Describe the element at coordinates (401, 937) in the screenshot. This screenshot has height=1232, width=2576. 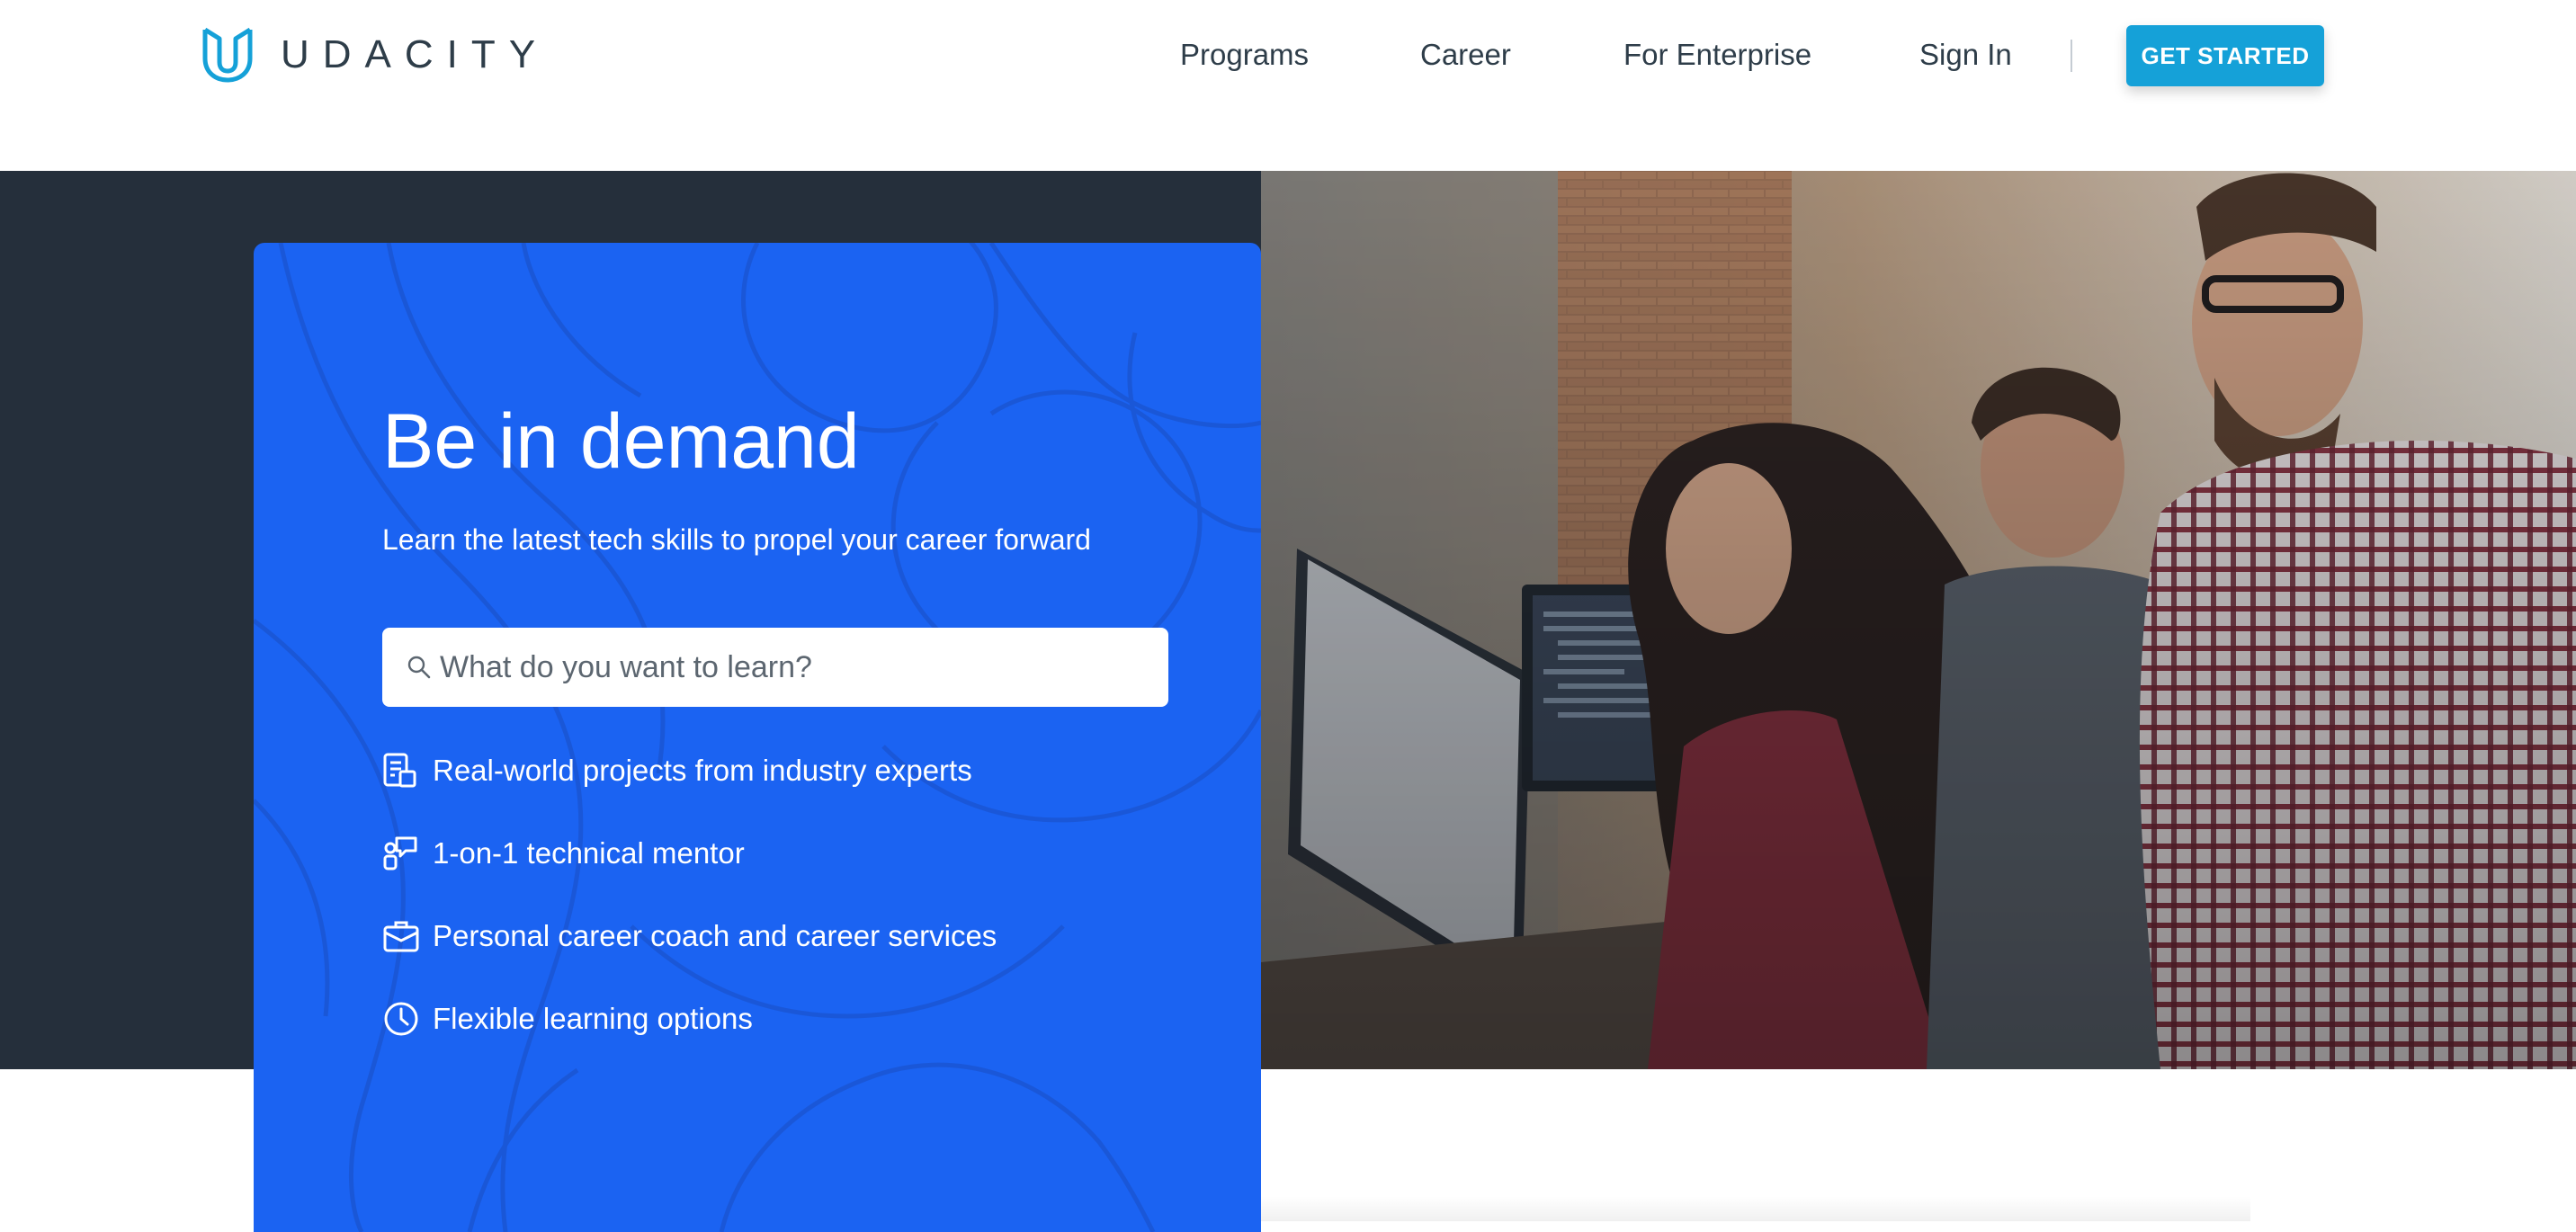
I see `briefcase-icon` at that location.